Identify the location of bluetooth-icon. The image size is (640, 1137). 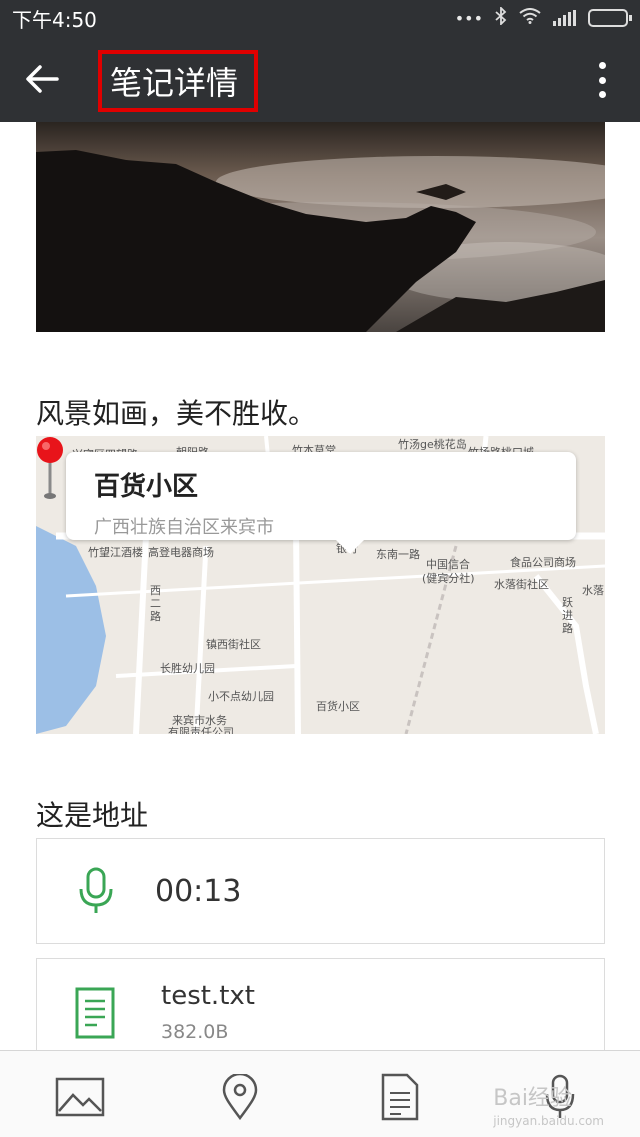
(501, 17).